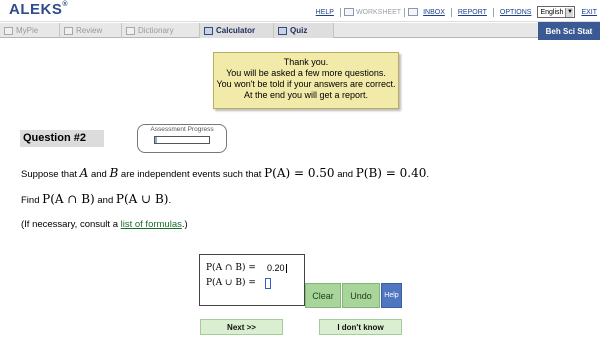  Describe the element at coordinates (516, 12) in the screenshot. I see `options-link: OPTIONS` at that location.